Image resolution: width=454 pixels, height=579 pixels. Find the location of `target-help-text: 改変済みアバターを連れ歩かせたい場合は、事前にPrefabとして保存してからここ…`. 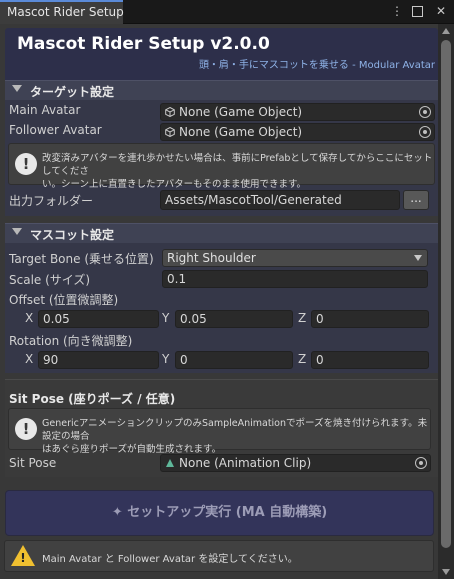

target-help-text: 改変済みアバターを連れ歩かせたい場合は、事前にPrefabとして保存してからここ… is located at coordinates (238, 171).